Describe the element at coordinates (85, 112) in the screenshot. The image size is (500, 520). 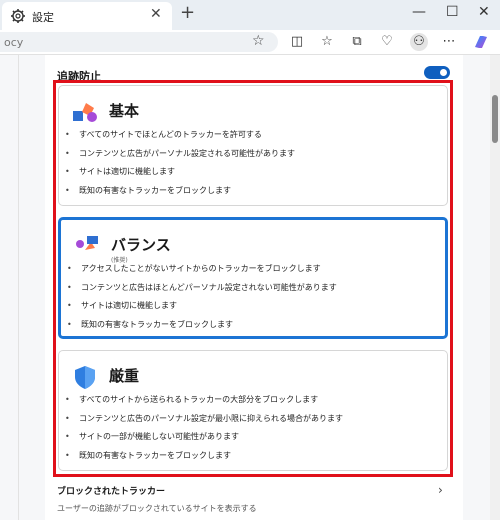
I see `basic-shapes-icon` at that location.